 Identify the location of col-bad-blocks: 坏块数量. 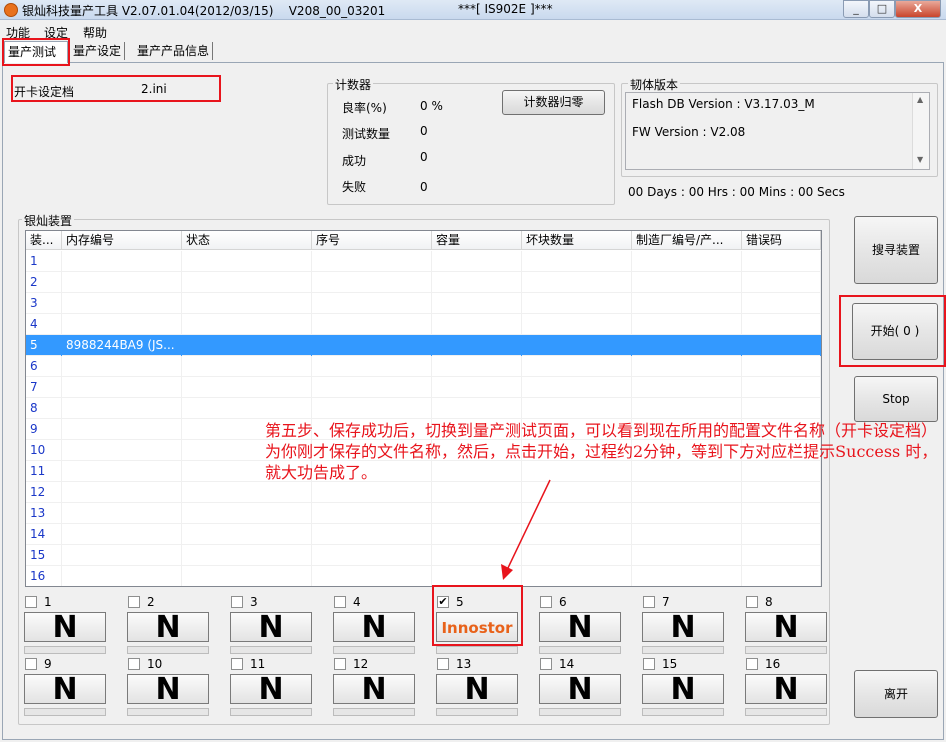
(577, 240).